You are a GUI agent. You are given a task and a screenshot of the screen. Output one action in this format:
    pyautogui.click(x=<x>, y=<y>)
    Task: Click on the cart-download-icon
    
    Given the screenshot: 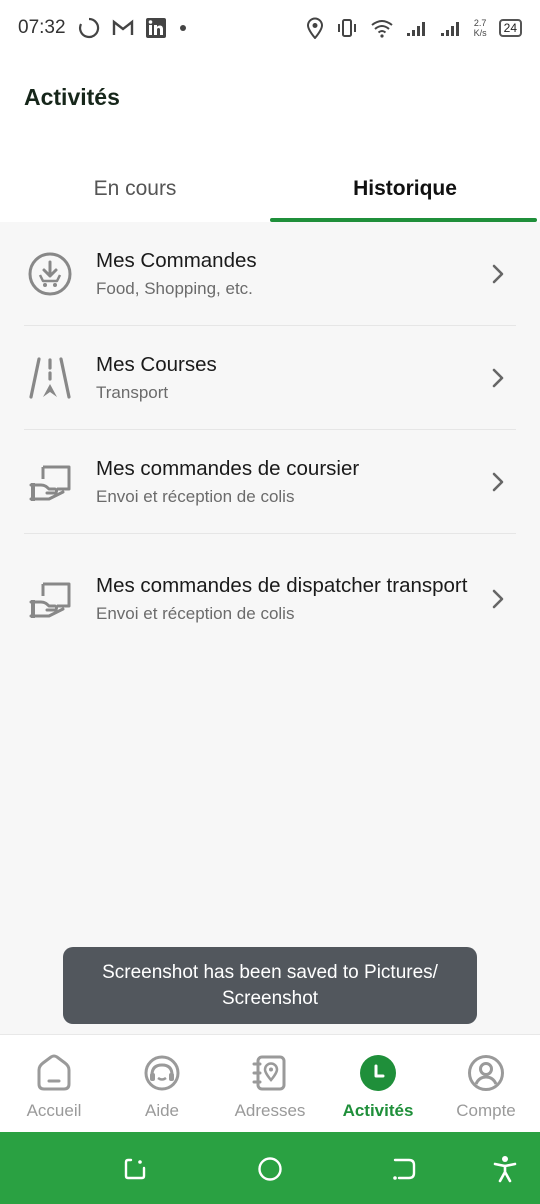 What is the action you would take?
    pyautogui.click(x=50, y=274)
    